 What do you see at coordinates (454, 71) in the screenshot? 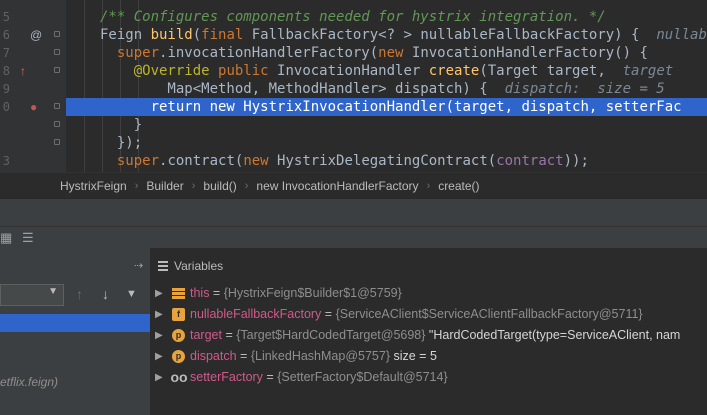
I see `code-token: create` at bounding box center [454, 71].